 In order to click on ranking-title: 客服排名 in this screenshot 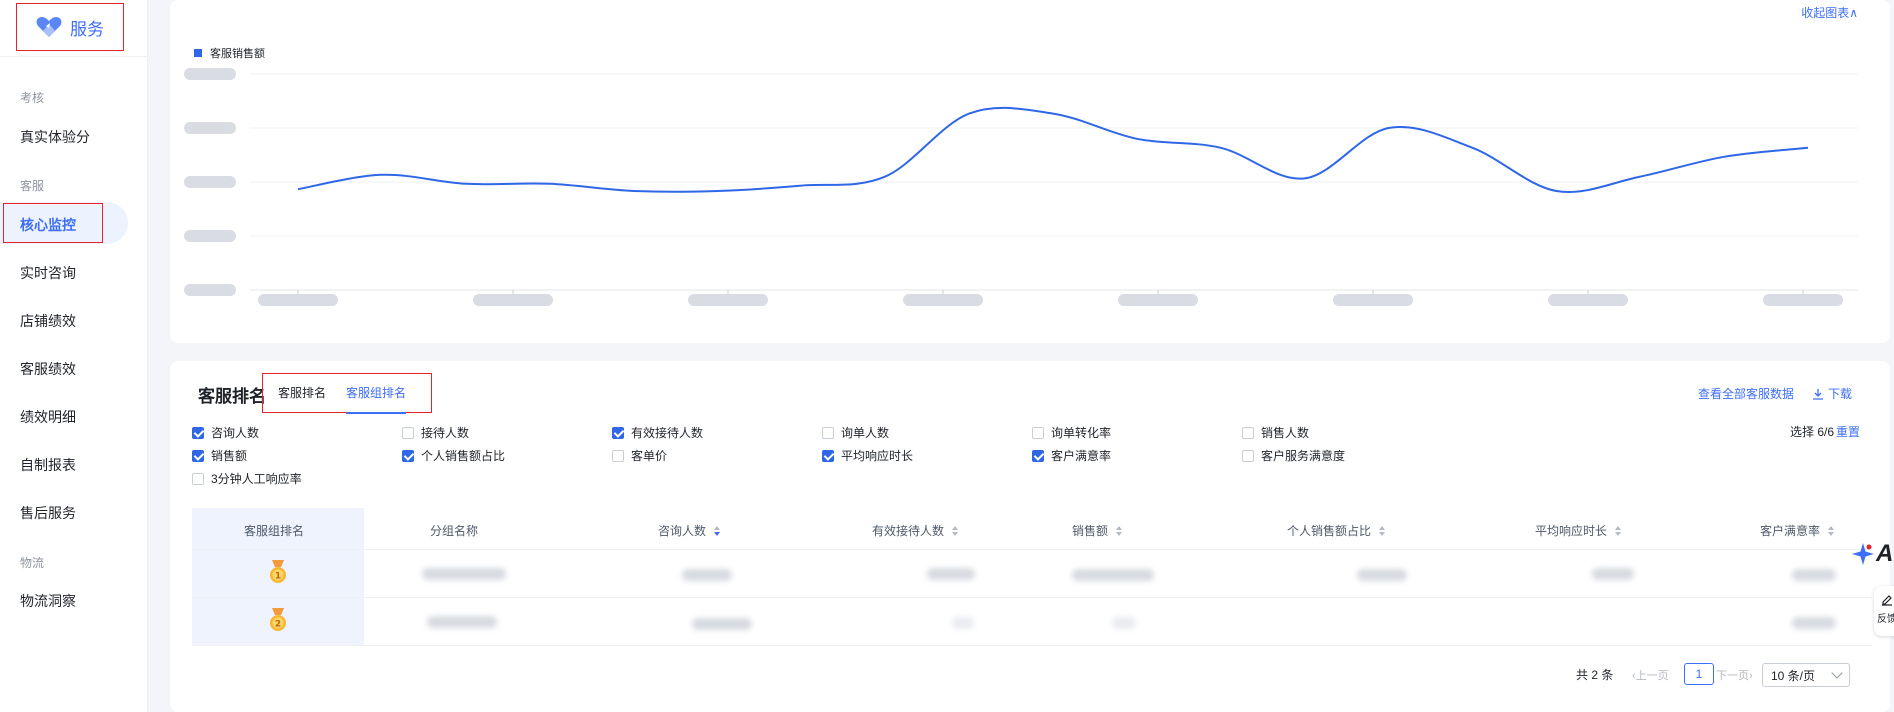, I will do `click(232, 396)`.